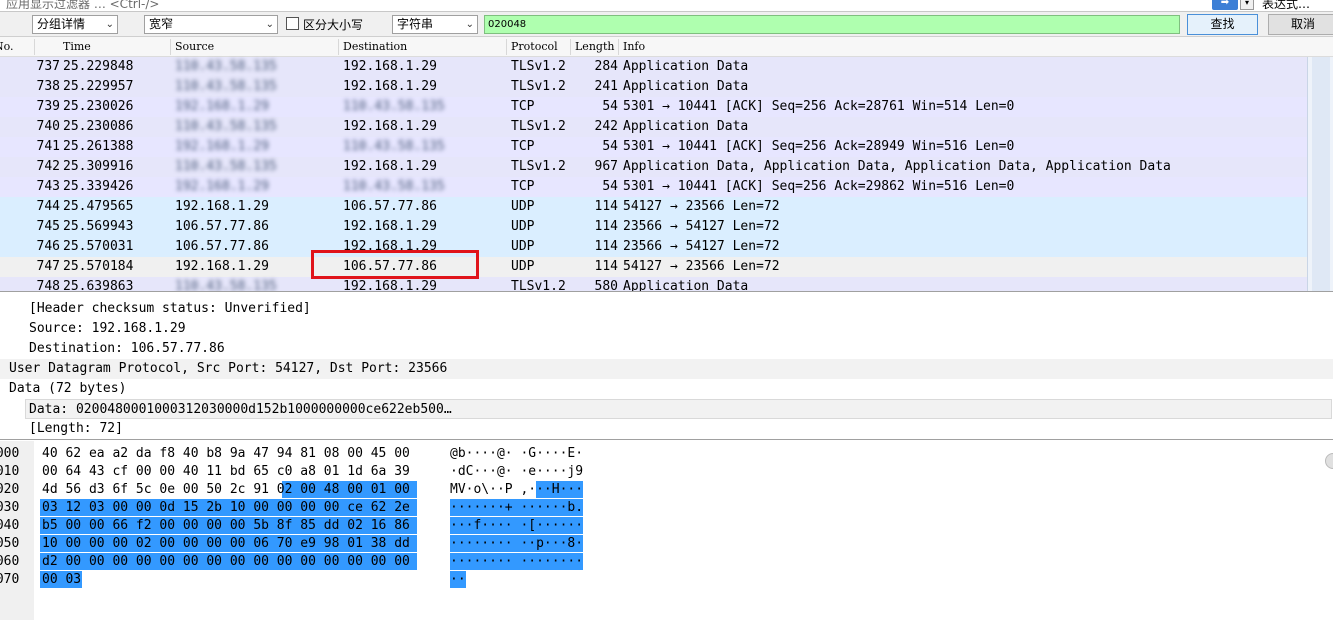 This screenshot has height=620, width=1333. Describe the element at coordinates (606, 86) in the screenshot. I see `packet-length: 241` at that location.